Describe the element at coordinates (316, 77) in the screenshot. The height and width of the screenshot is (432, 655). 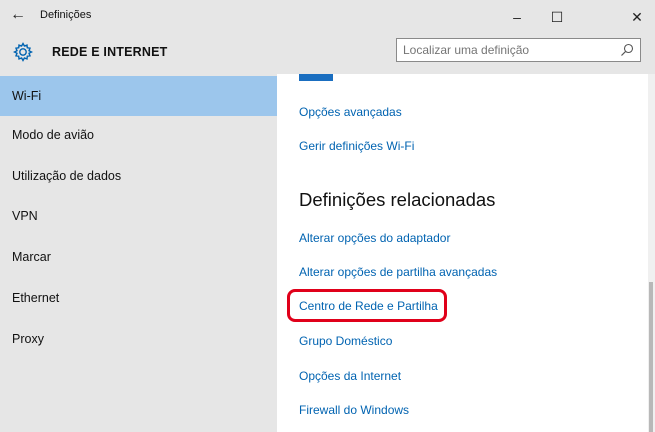
I see `wifi-toggle-partial` at that location.